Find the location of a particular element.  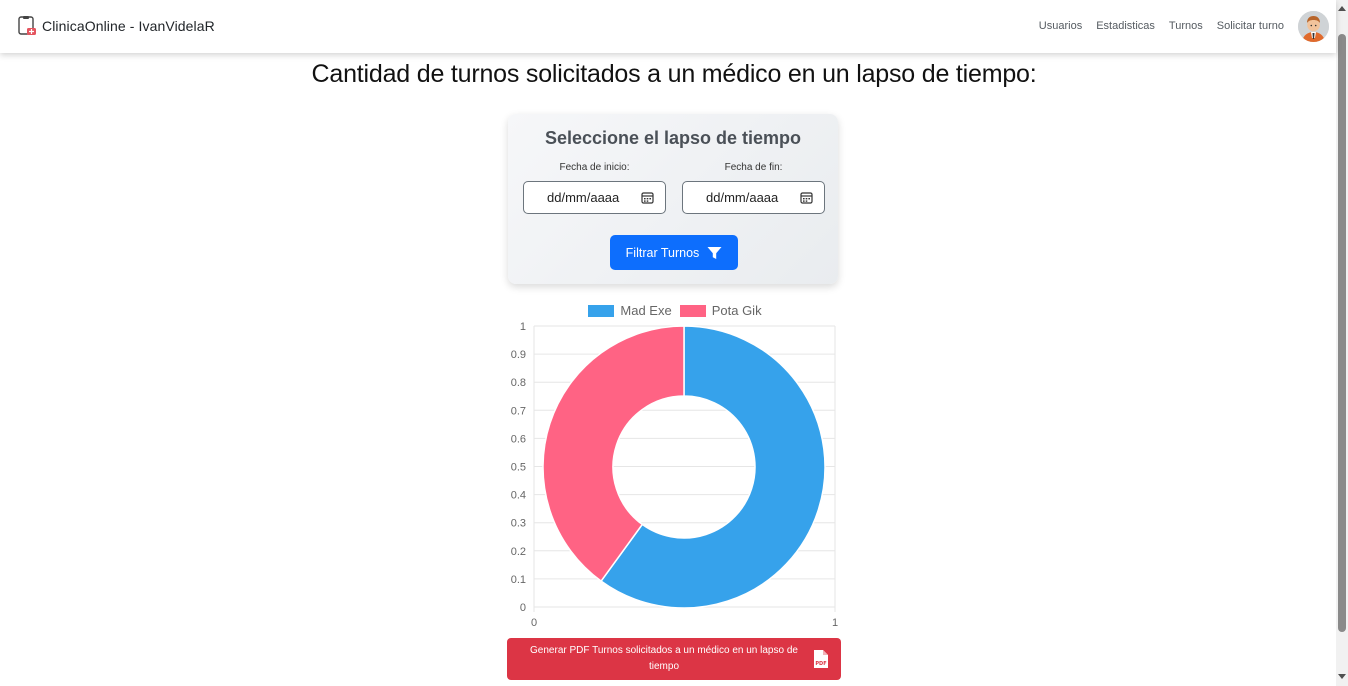

end-date-input: dd/mm/aaaa is located at coordinates (753, 197).